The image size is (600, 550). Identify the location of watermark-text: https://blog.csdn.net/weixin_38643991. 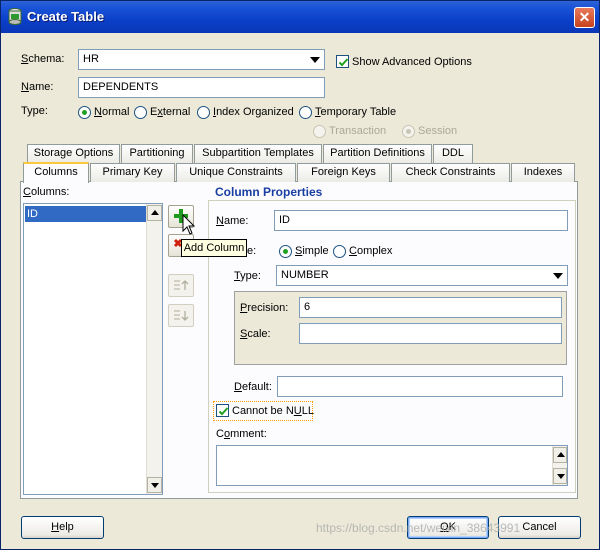
(418, 528).